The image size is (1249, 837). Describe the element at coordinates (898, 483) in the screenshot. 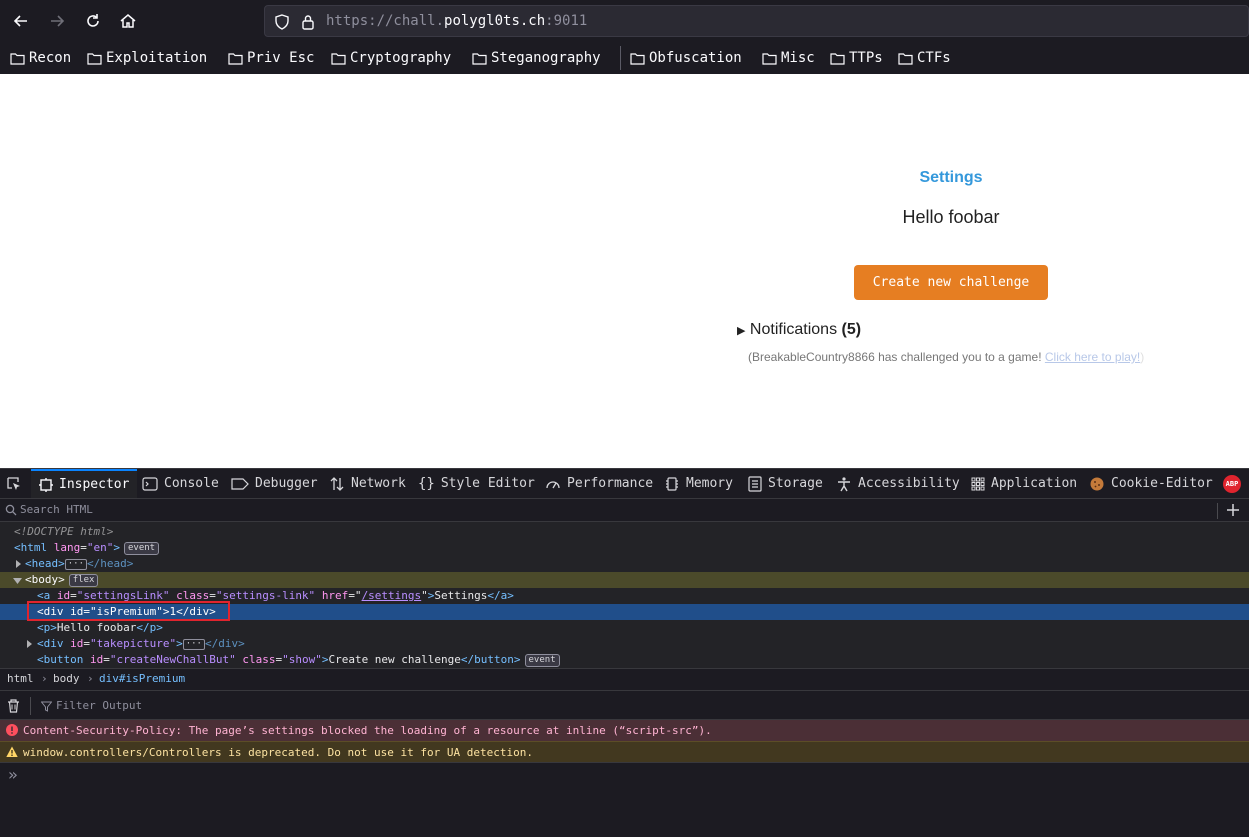

I see `tab-accessibility: Accessibility` at that location.